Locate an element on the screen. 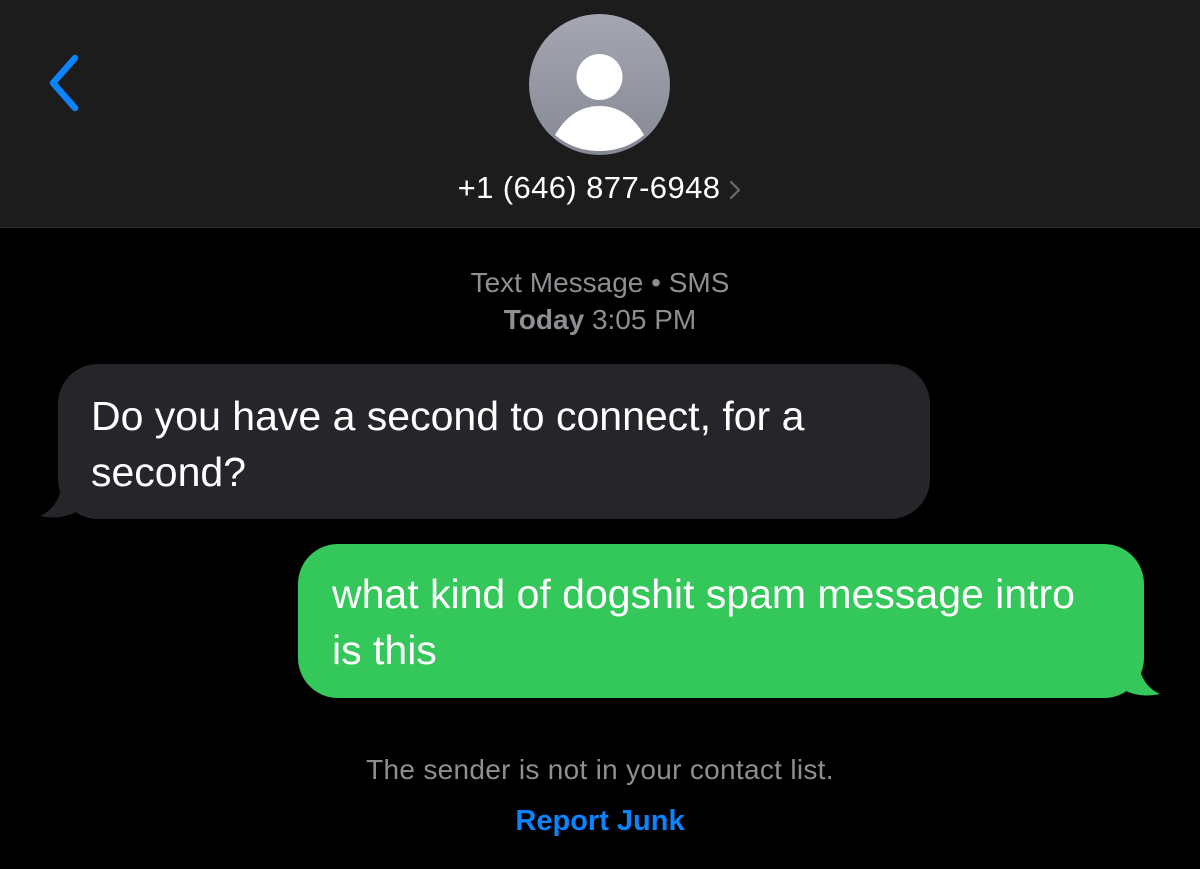 This screenshot has width=1200, height=869. back-button is located at coordinates (63, 83).